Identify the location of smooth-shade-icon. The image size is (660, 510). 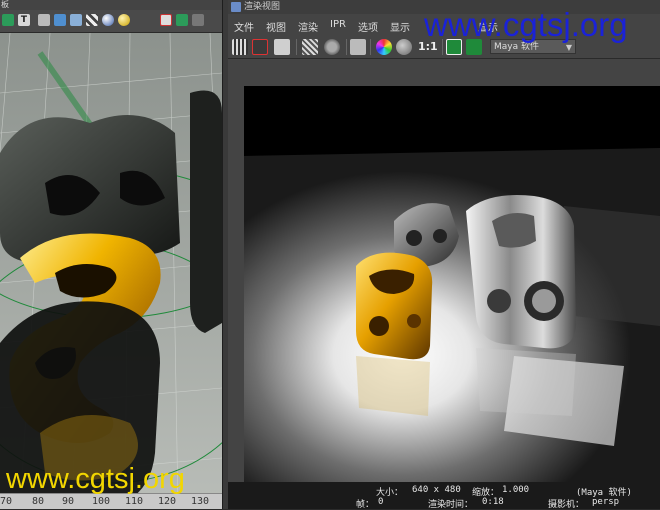
(60, 20).